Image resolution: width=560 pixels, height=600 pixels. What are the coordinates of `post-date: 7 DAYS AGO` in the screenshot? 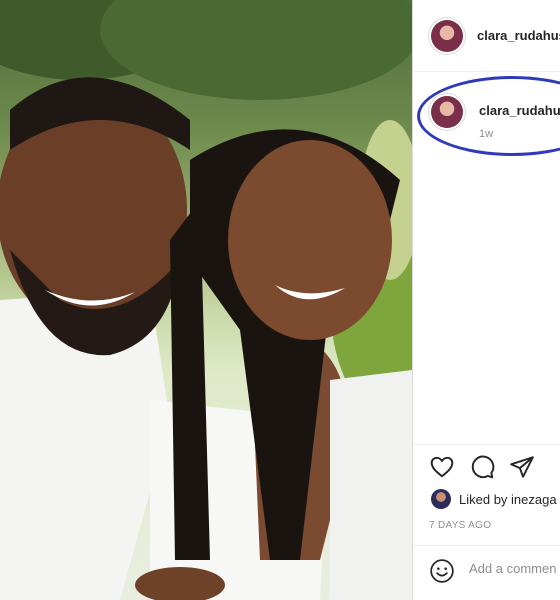 It's located at (460, 525).